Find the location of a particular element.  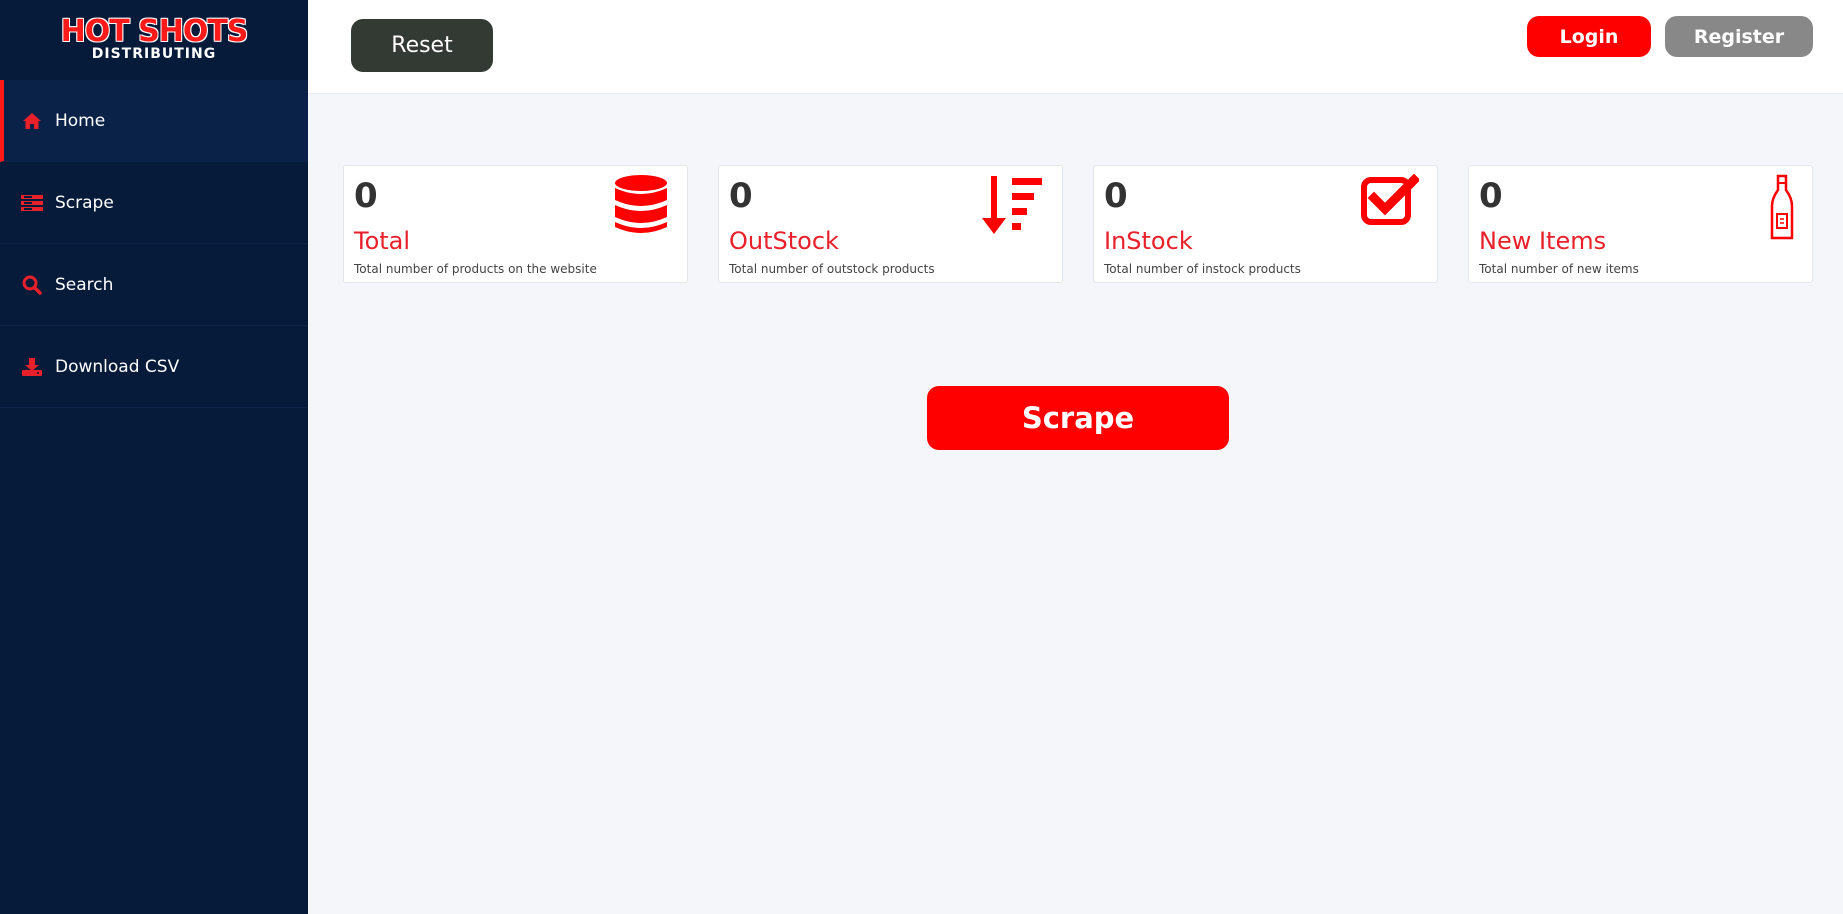

sidebar-item-search: Search is located at coordinates (154, 285).